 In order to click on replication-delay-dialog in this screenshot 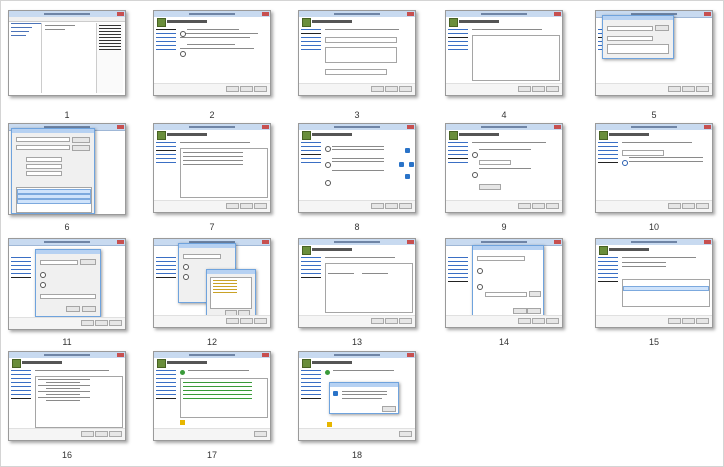, I will do `click(364, 398)`.